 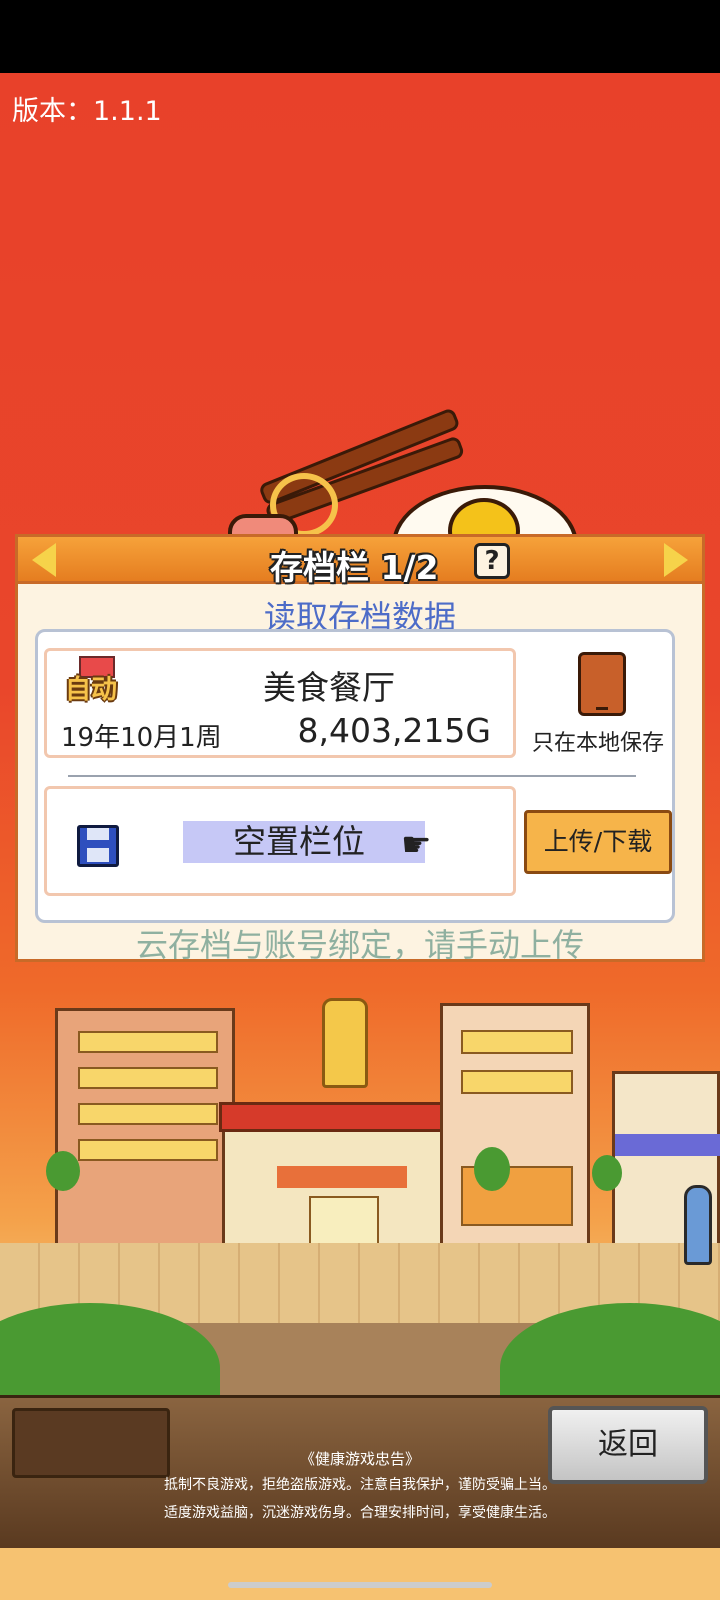 I want to click on health-notice-line-1: 抵制不良游戏，拒绝盗版游戏。注意自我保护，谨防受骗上当。, so click(x=360, y=1485).